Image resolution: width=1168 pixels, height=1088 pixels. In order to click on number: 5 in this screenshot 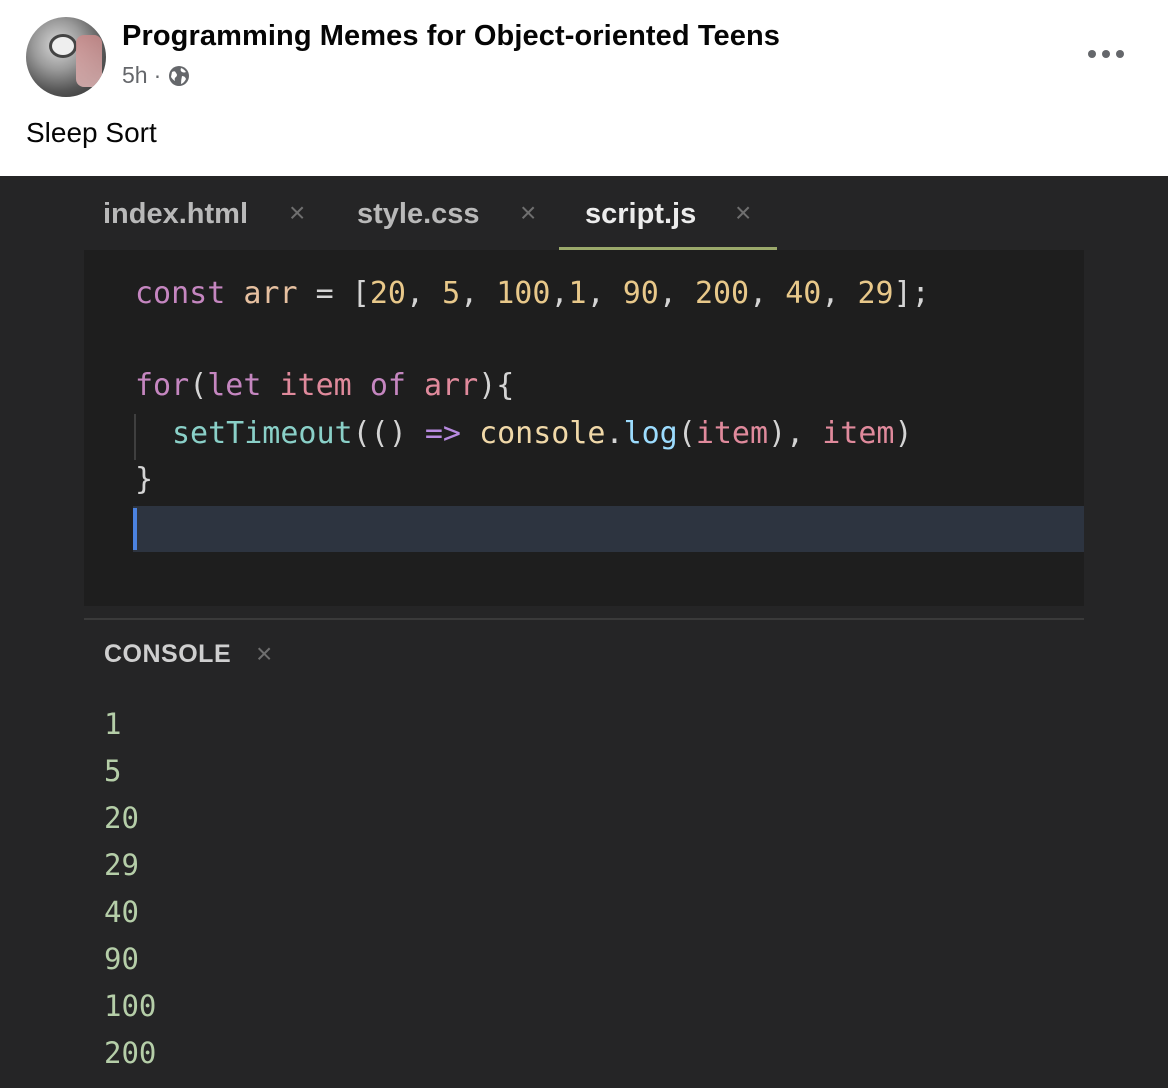, I will do `click(451, 293)`.